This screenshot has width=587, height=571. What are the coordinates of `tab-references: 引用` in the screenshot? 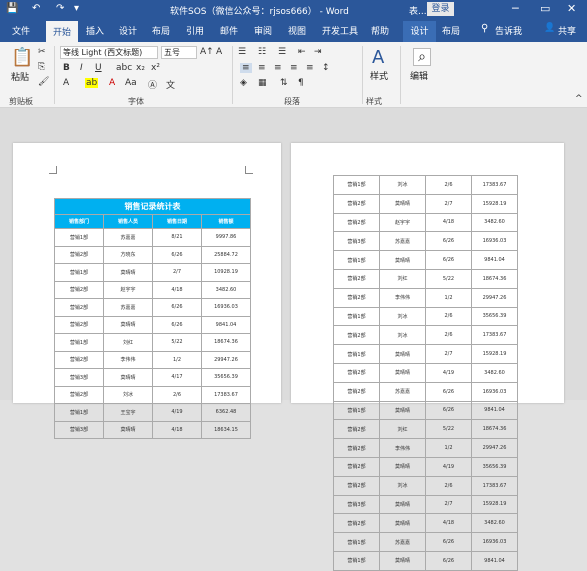 It's located at (195, 33).